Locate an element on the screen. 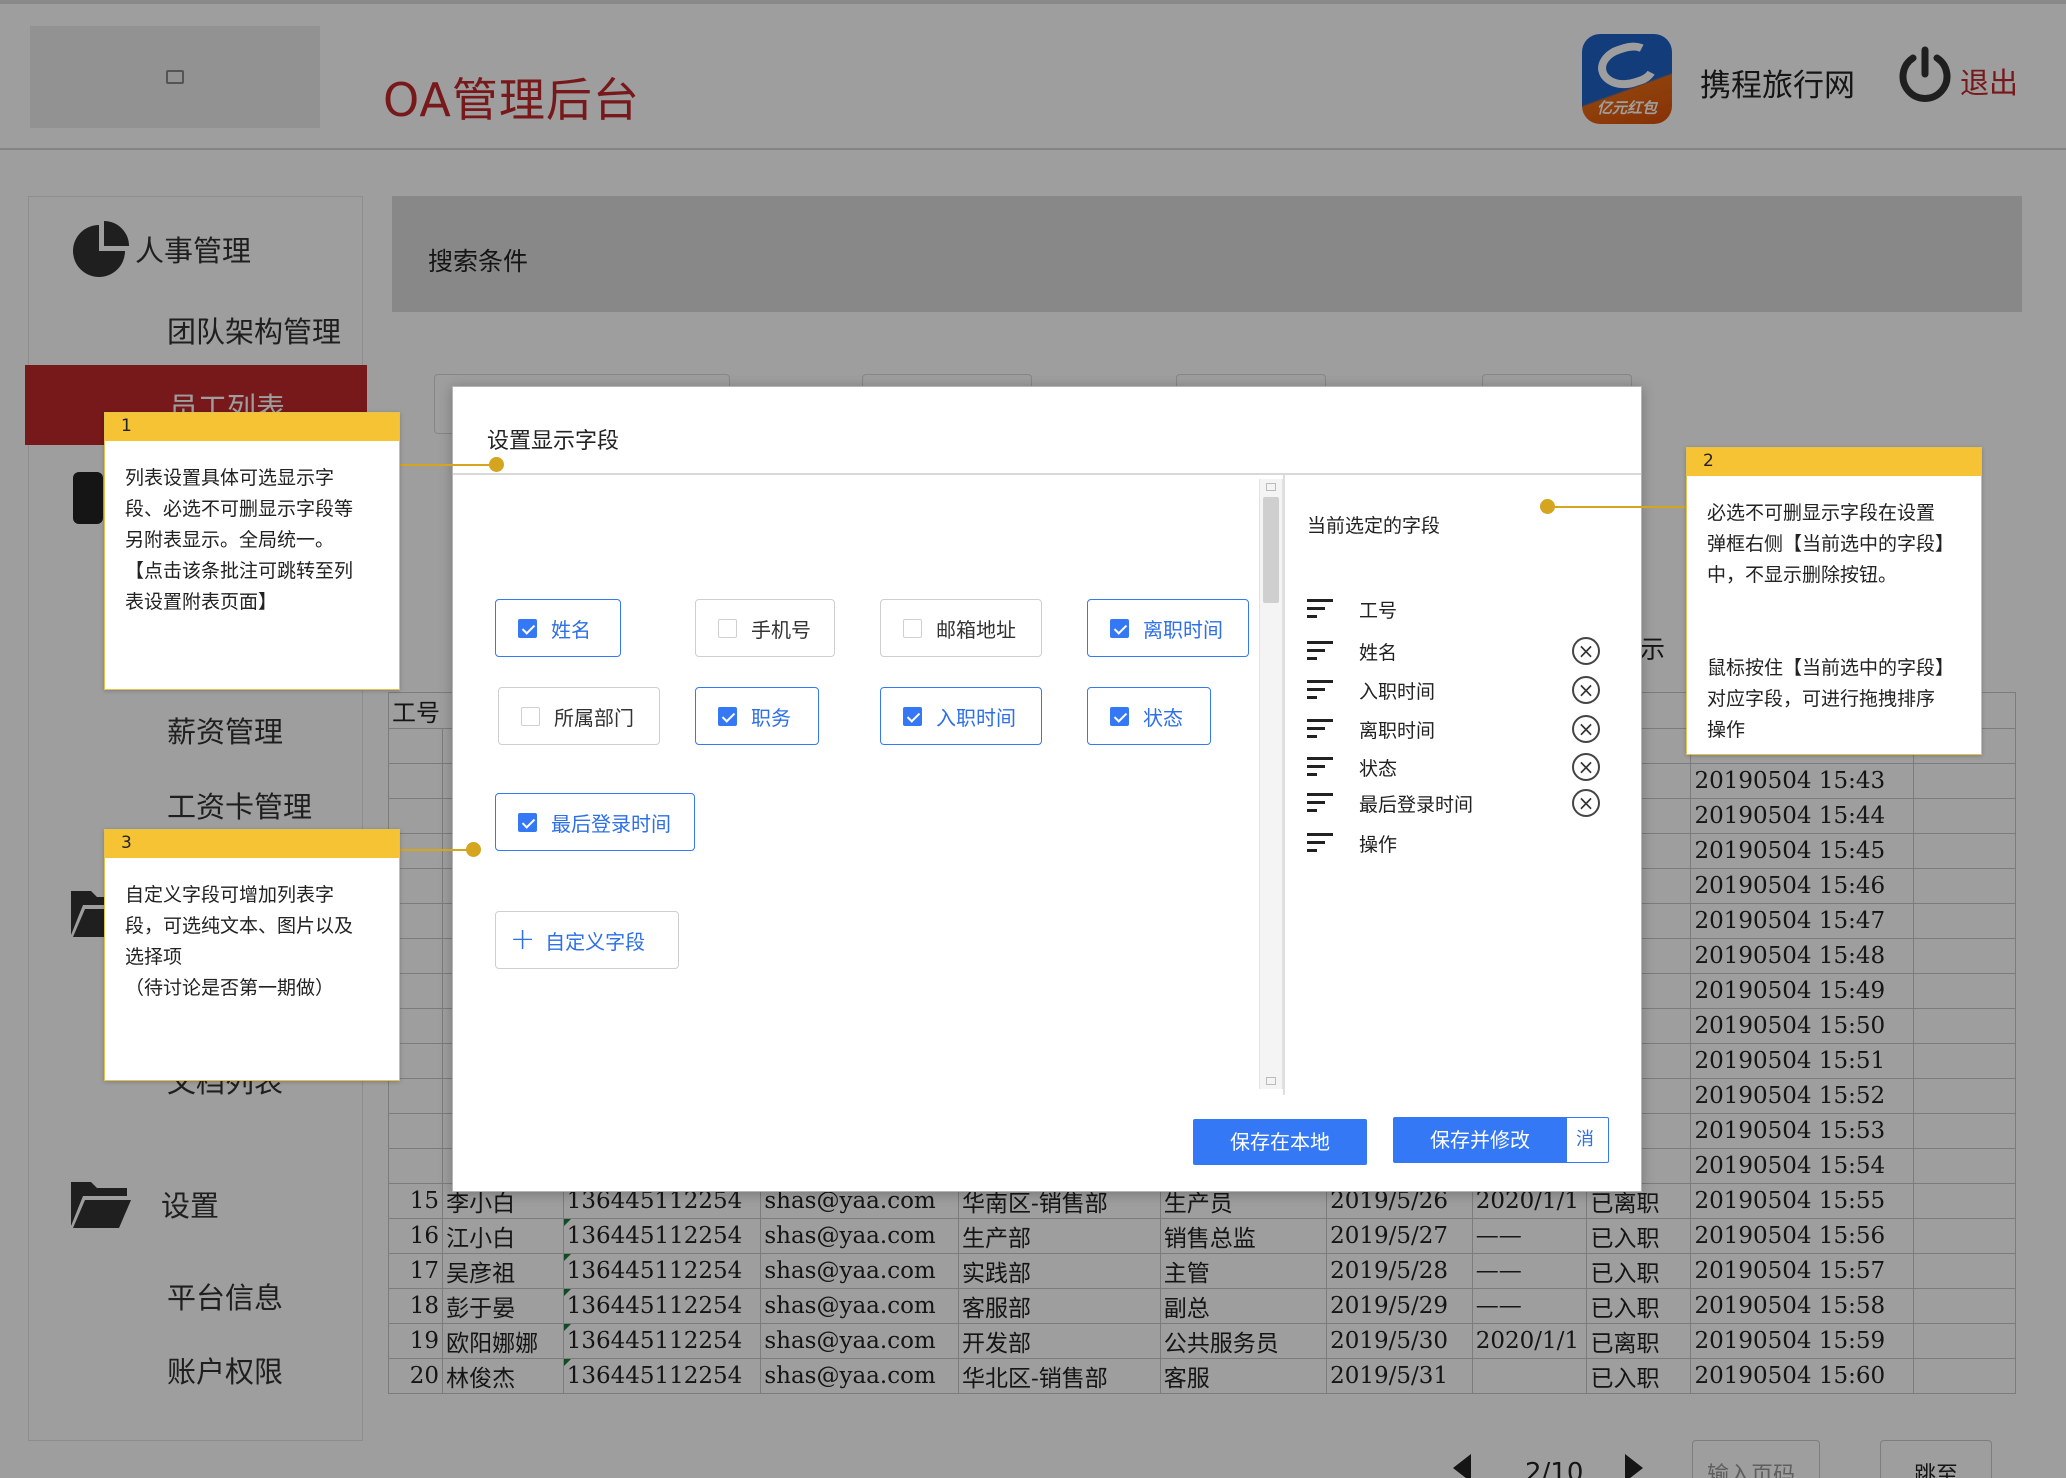 This screenshot has width=2066, height=1478. selected-field-row: 离职时间 × is located at coordinates (1453, 729).